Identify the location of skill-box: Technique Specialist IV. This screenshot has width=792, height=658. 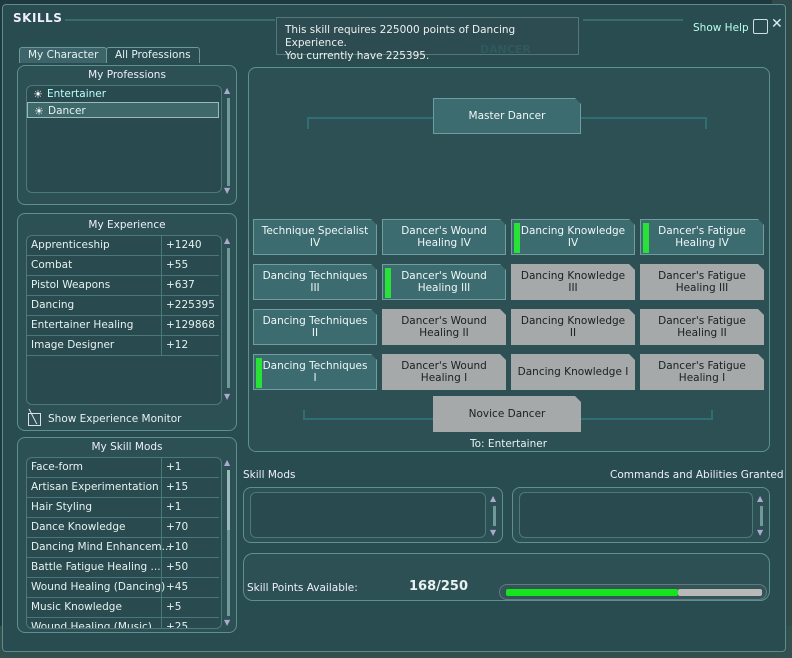
(315, 237).